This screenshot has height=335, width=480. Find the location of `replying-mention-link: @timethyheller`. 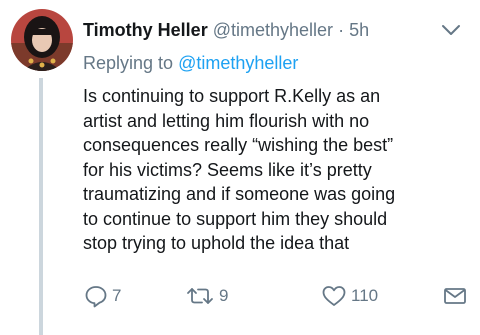

replying-mention-link: @timethyheller is located at coordinates (238, 63).